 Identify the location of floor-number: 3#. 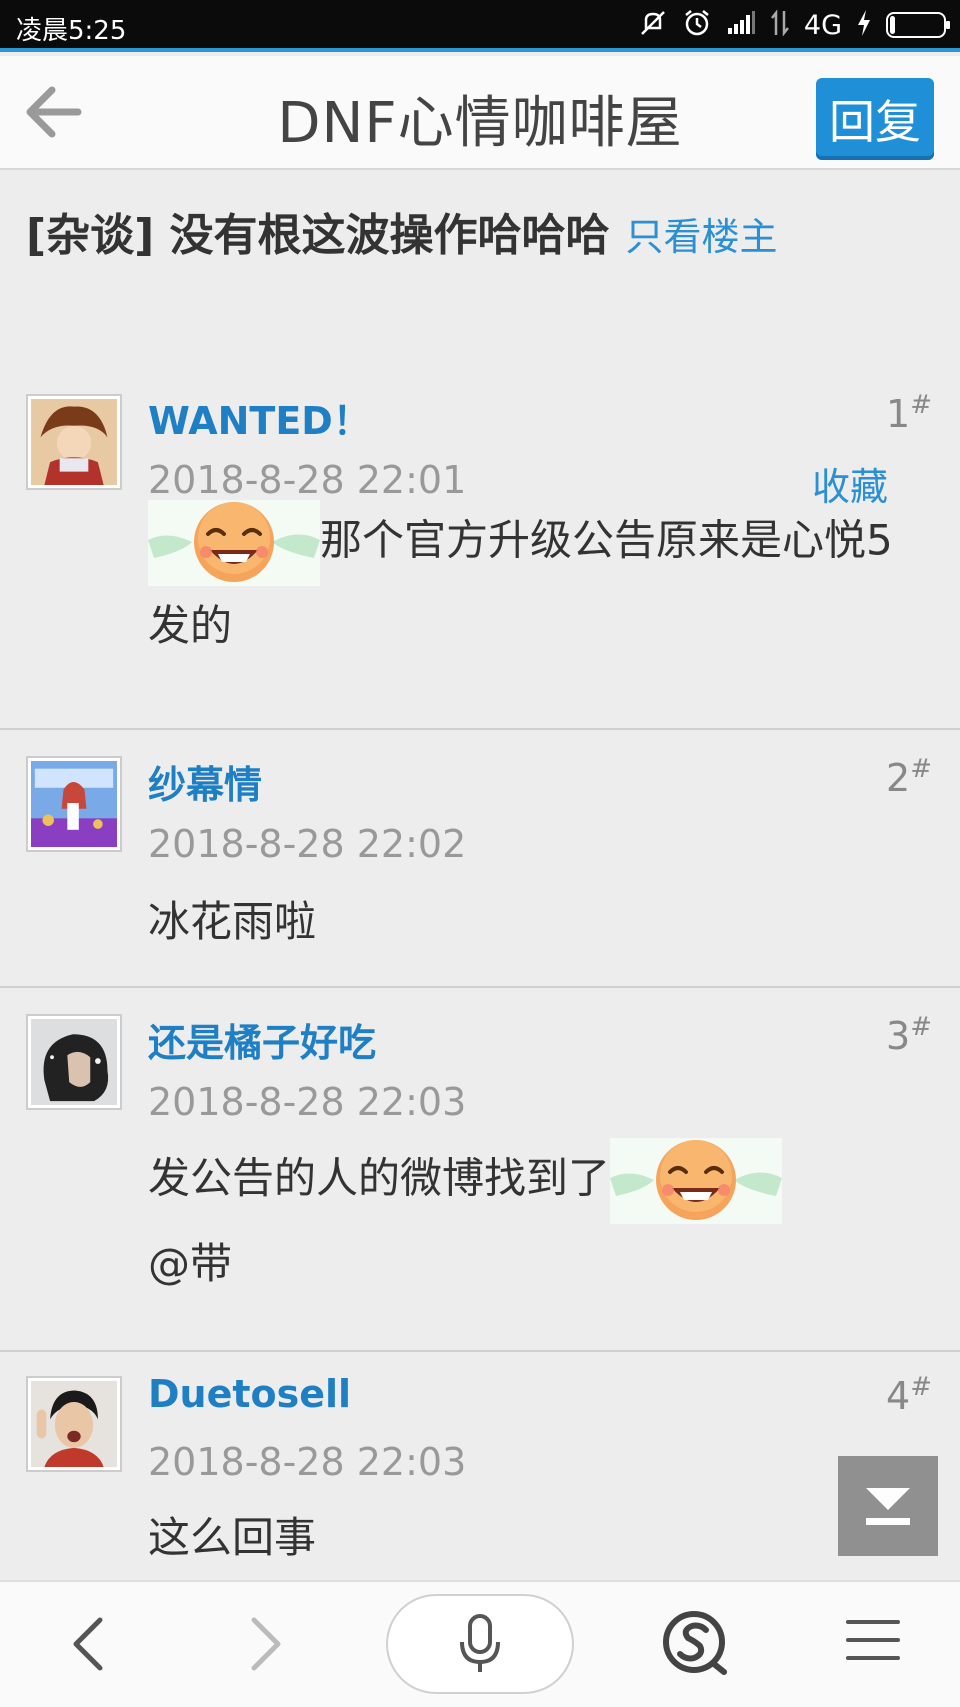
(909, 1035).